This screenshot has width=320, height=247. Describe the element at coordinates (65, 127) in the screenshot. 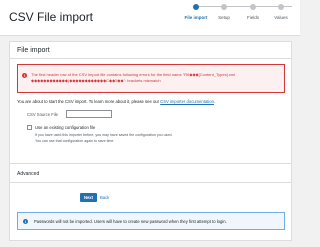

I see `existing-config-label: Use an existing configuration file` at that location.